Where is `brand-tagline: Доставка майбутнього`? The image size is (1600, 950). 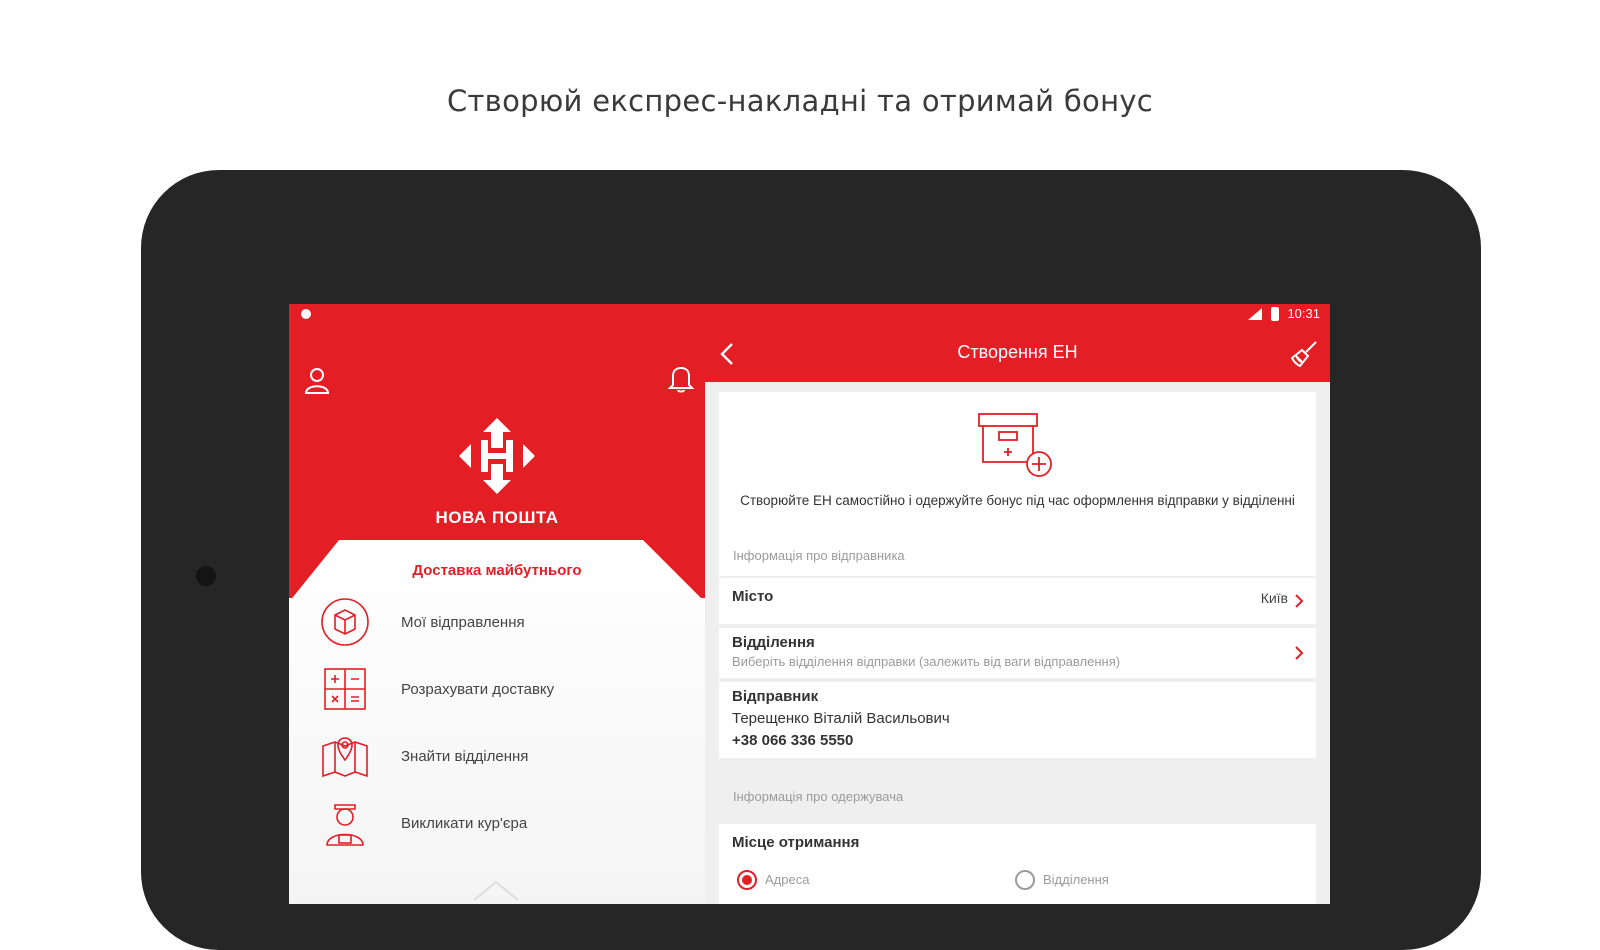
brand-tagline: Доставка майбутнього is located at coordinates (497, 570).